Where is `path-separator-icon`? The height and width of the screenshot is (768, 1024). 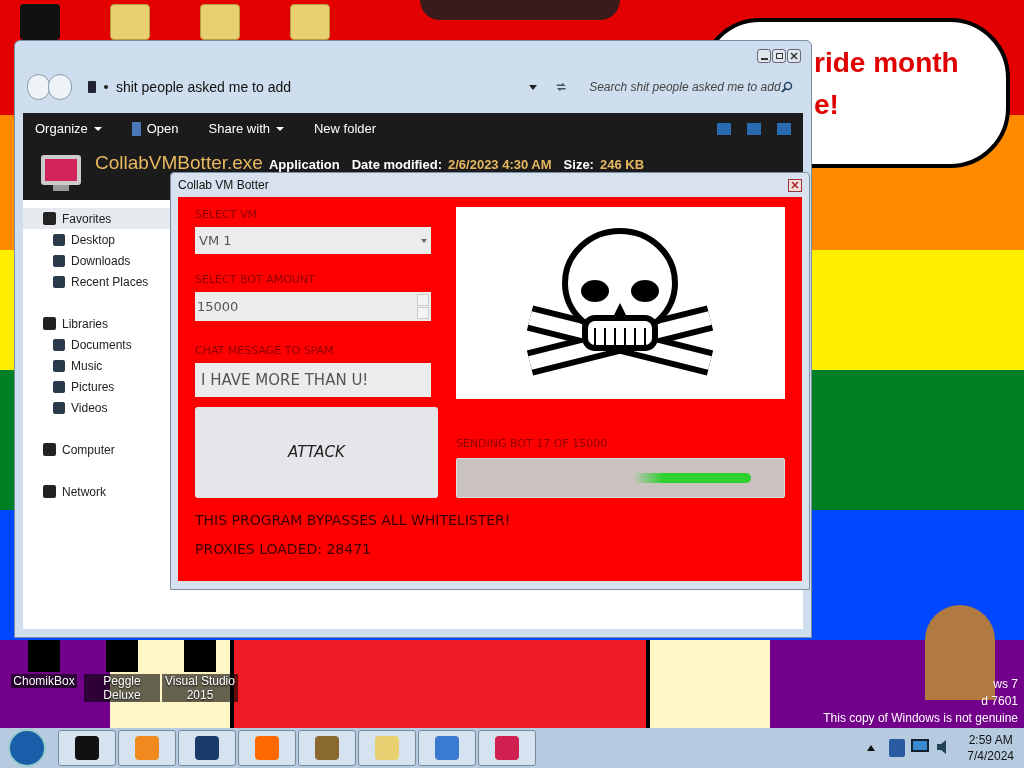
path-separator-icon is located at coordinates (105, 87).